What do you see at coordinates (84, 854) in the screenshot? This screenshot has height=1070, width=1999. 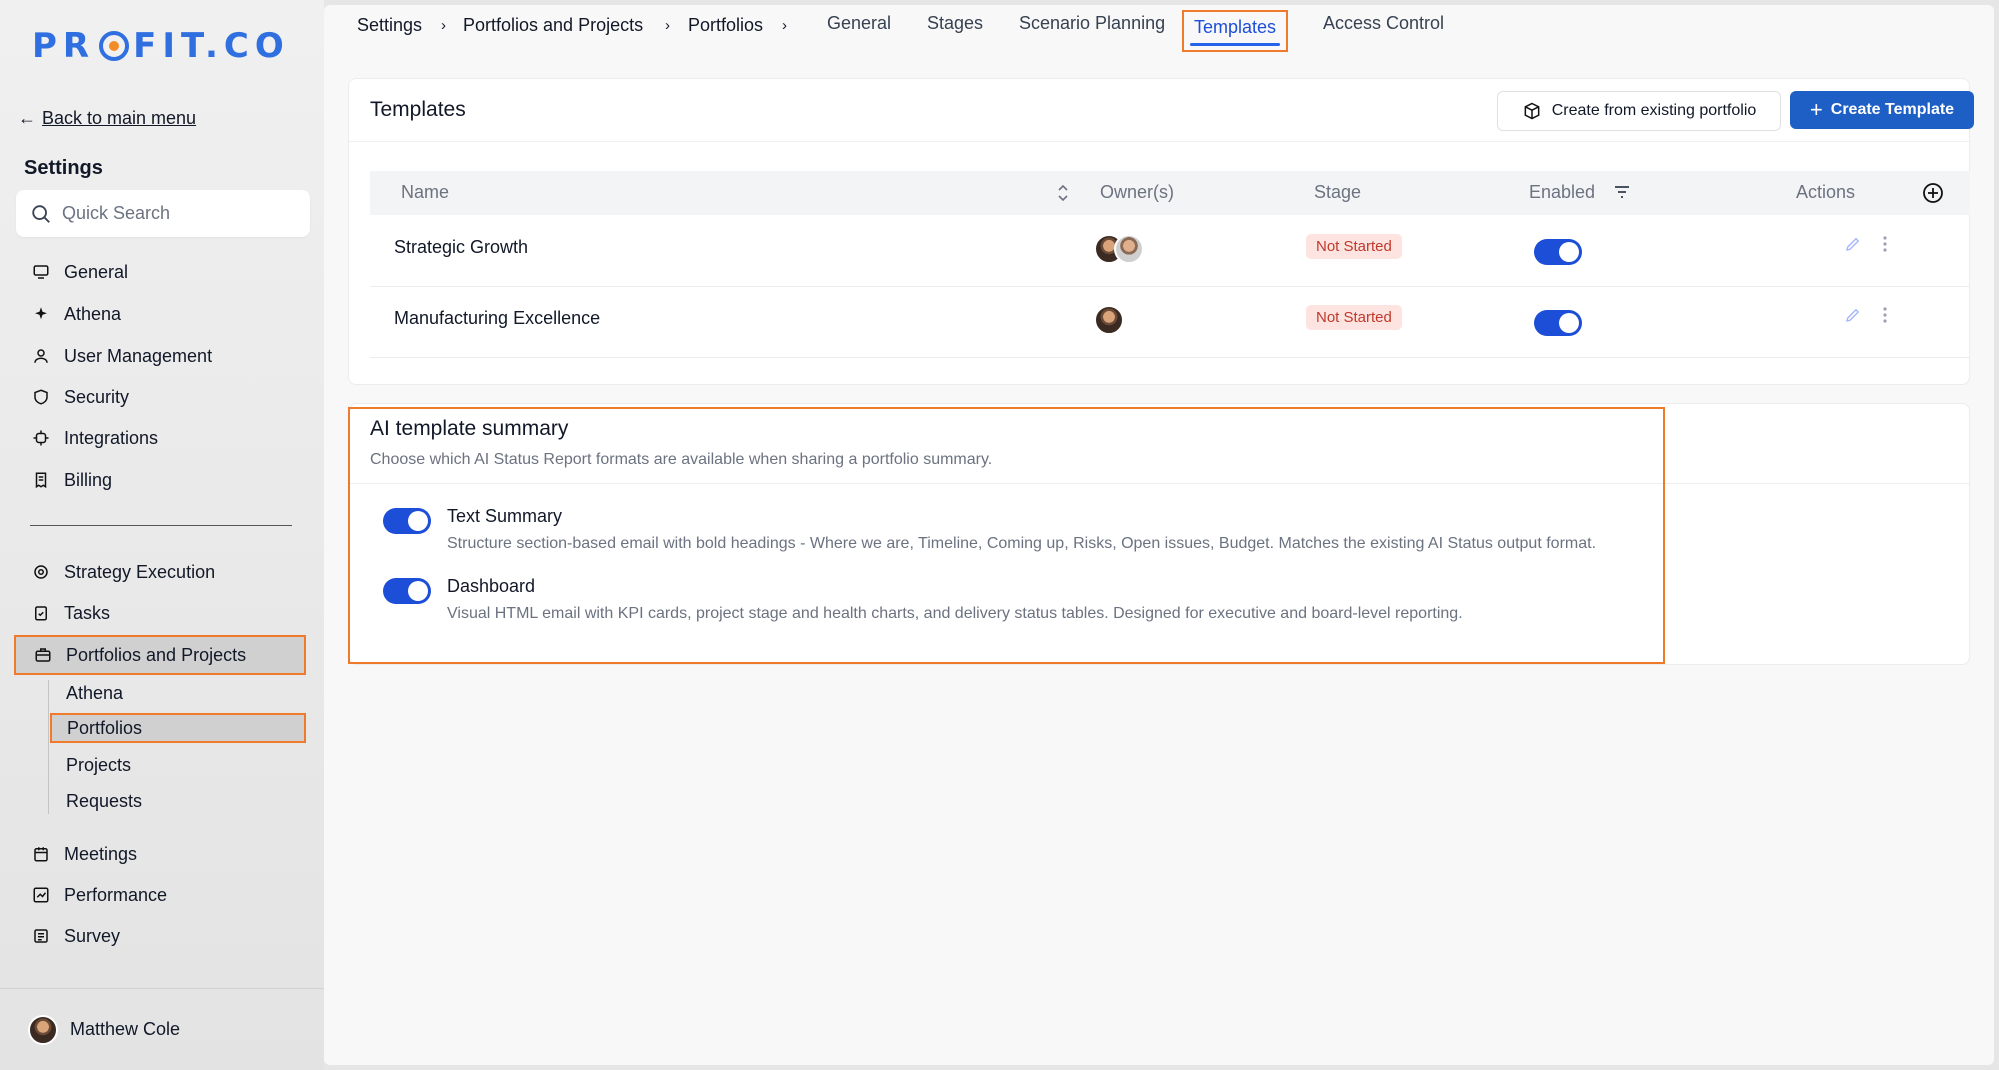 I see `sidebar-item-meetings: Meetings` at bounding box center [84, 854].